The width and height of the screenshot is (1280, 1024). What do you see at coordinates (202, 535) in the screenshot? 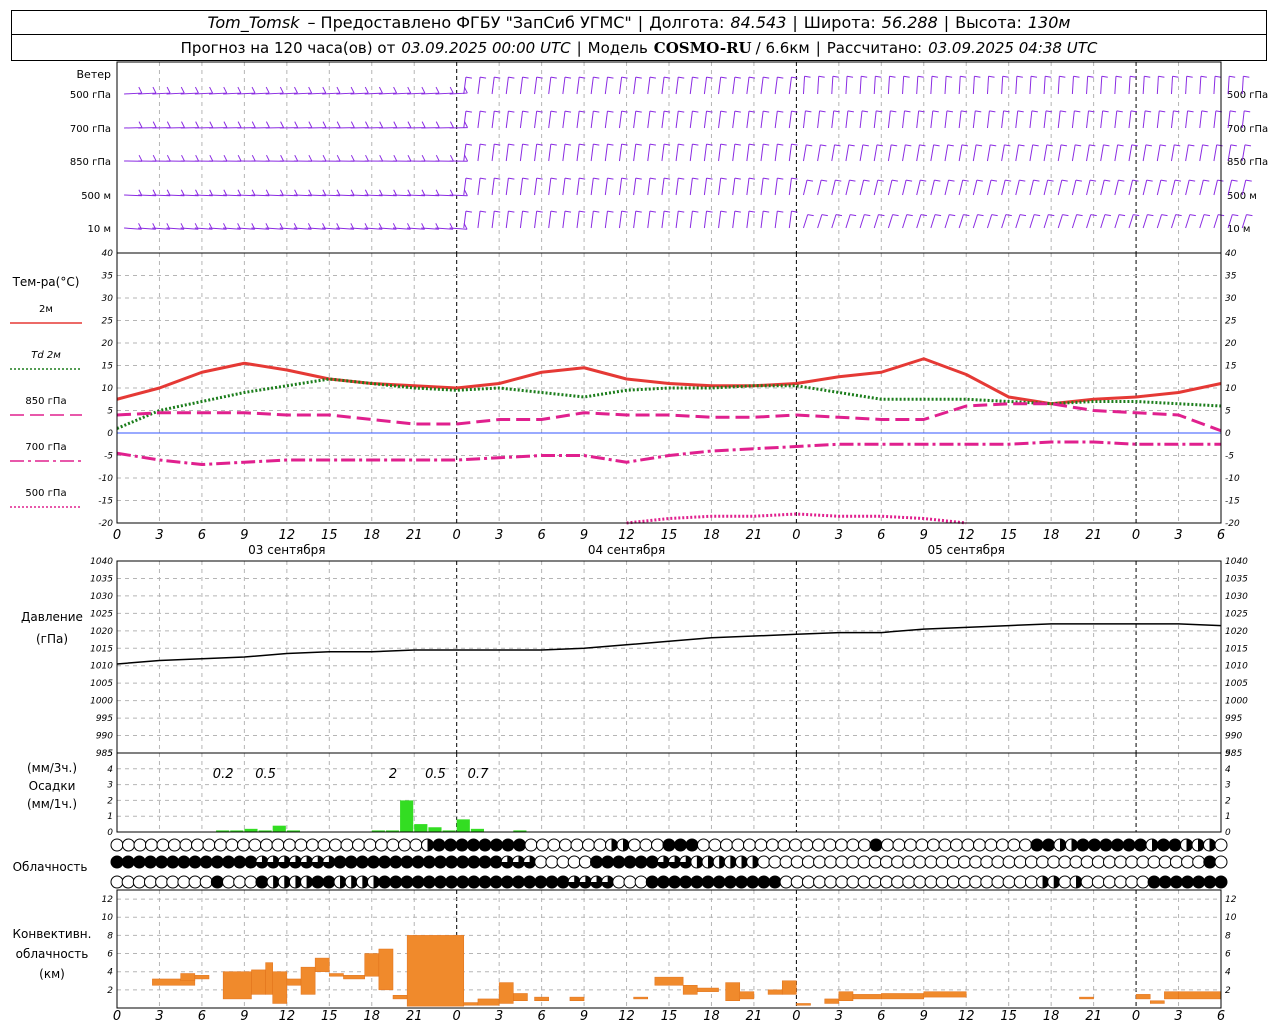
I see `temp-x-tick: 6` at bounding box center [202, 535].